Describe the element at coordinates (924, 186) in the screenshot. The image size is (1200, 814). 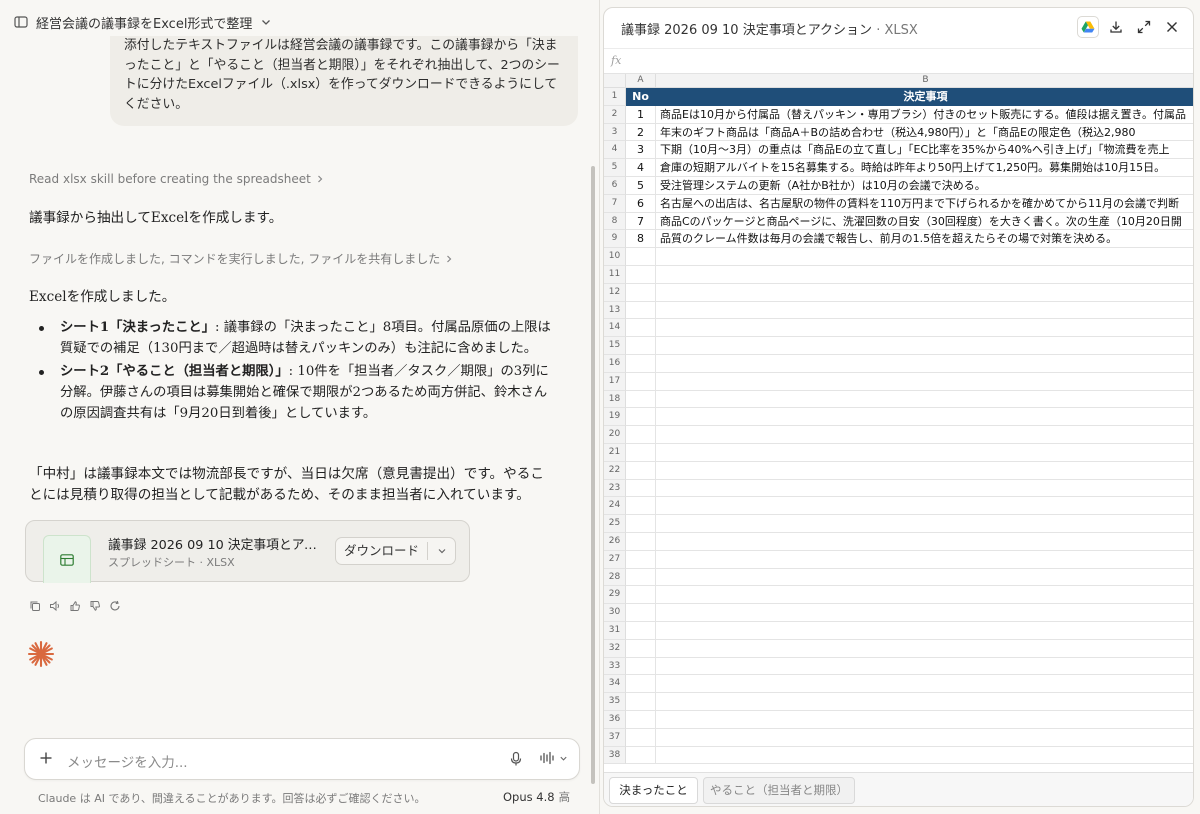
I see `cell-decision: 受注管理システムの更新（A社かB社か）は10月の会議で決める。` at that location.